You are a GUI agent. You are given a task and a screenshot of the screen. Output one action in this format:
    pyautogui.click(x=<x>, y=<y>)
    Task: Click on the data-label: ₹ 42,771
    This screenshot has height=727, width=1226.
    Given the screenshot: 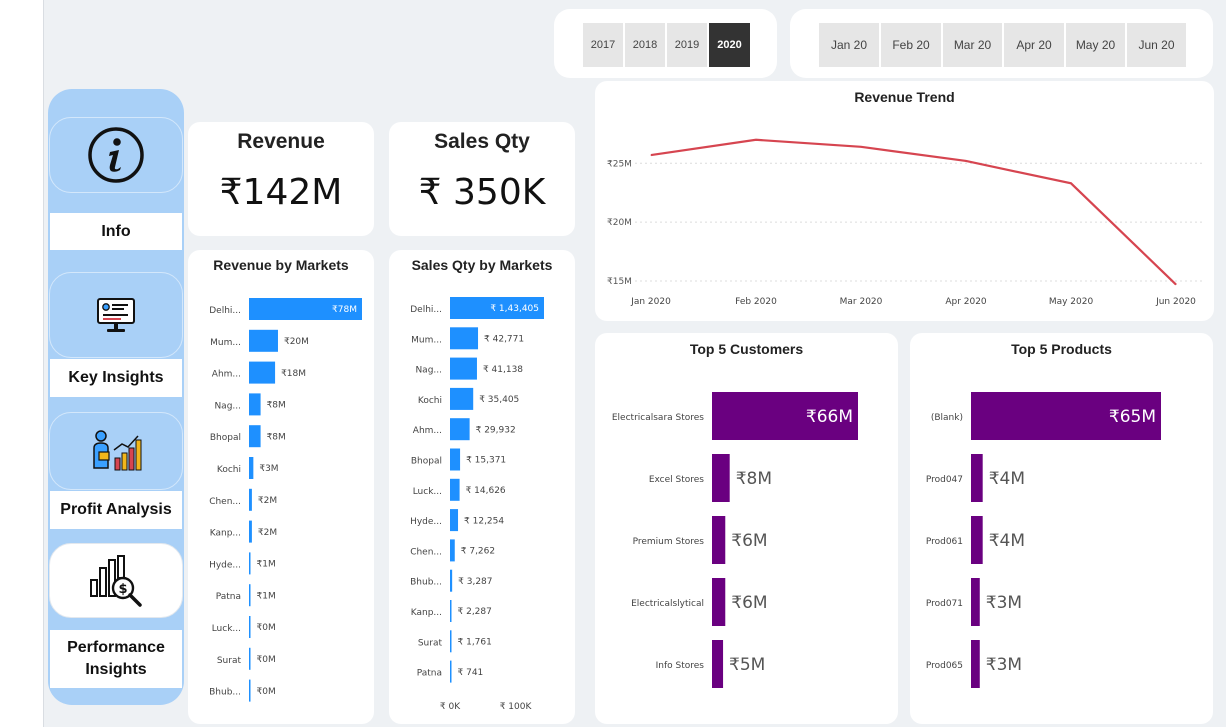 What is the action you would take?
    pyautogui.click(x=504, y=340)
    